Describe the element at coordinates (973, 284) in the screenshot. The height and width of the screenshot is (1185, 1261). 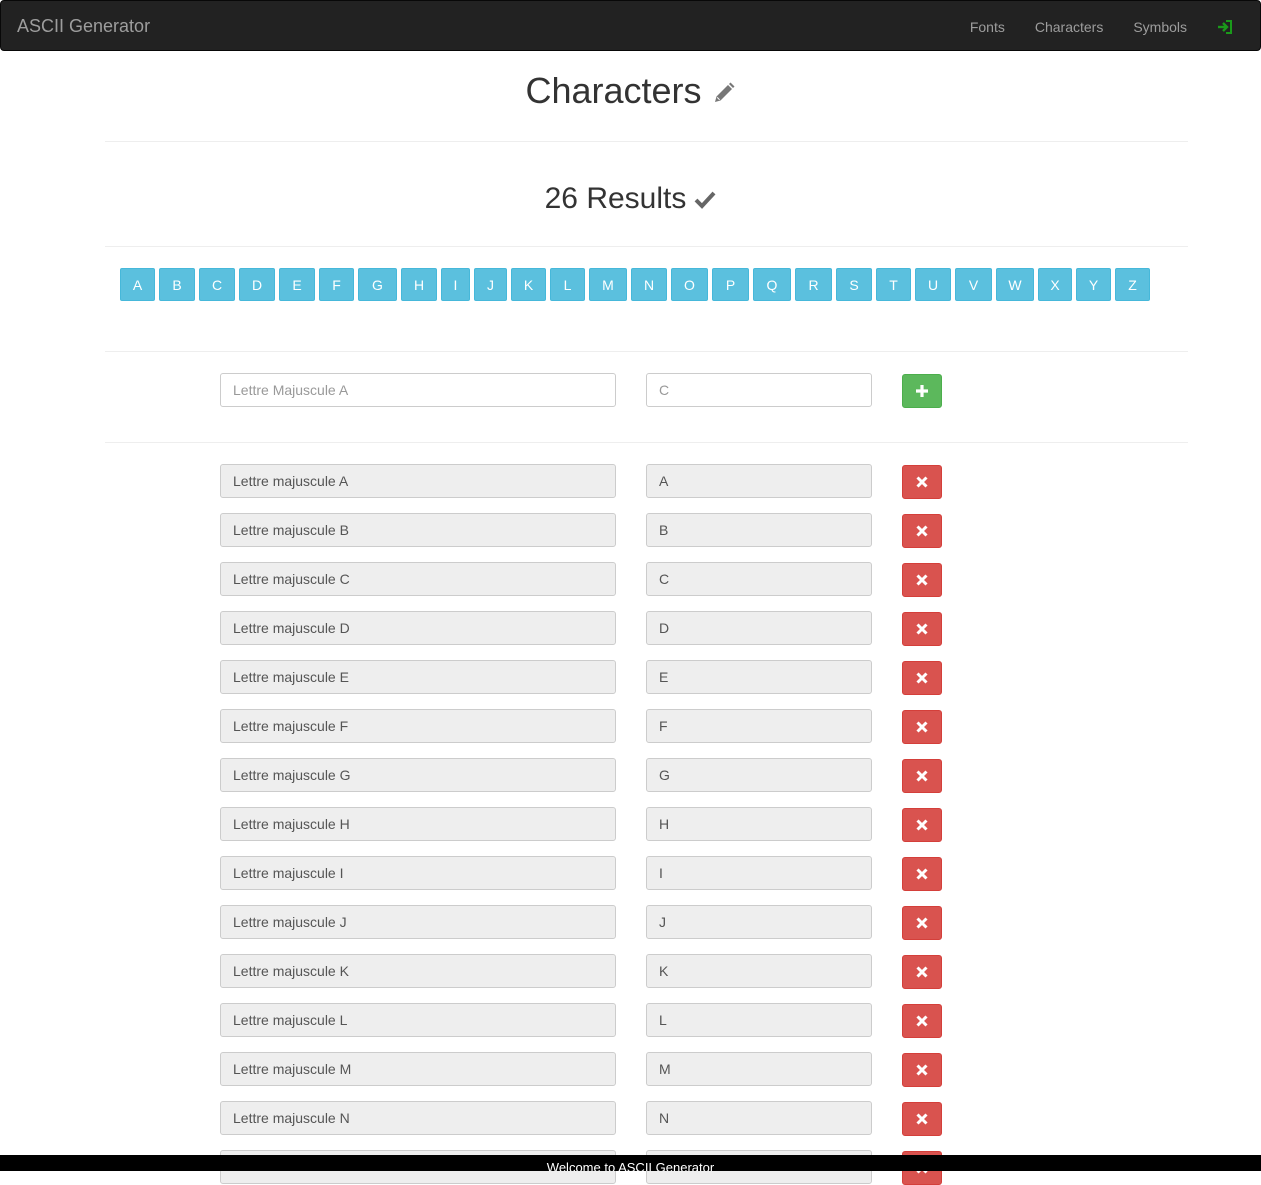
I see `letter-button-v: V` at that location.